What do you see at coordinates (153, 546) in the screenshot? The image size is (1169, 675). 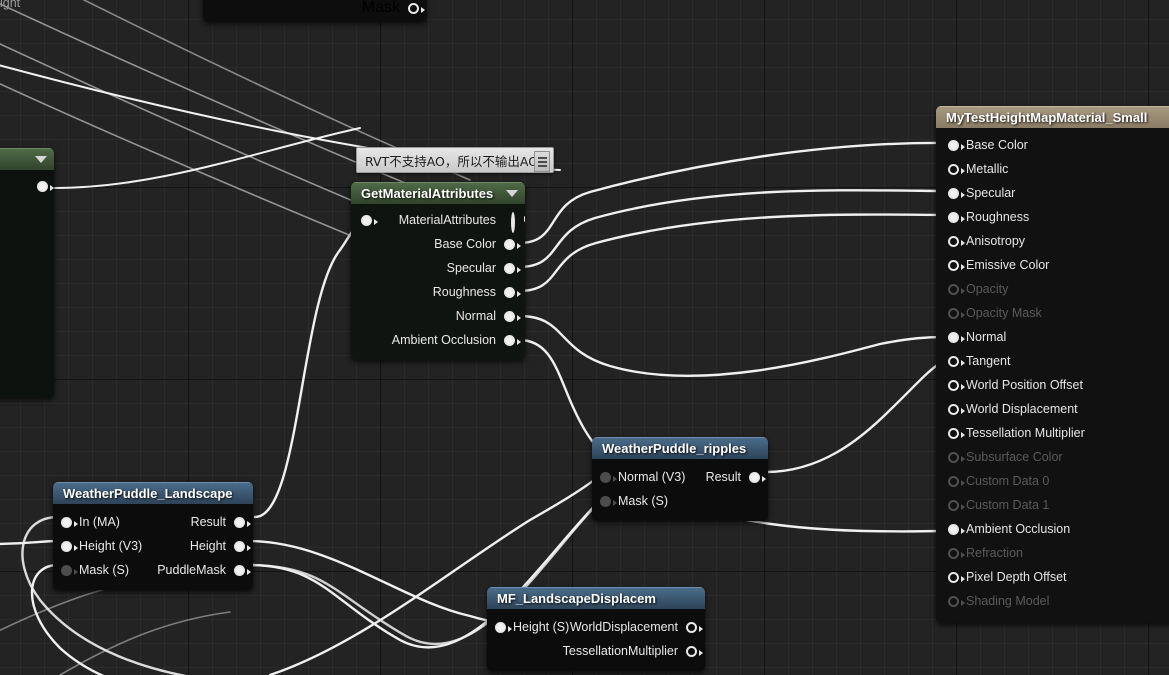 I see `node-row: Height (V3) Height` at bounding box center [153, 546].